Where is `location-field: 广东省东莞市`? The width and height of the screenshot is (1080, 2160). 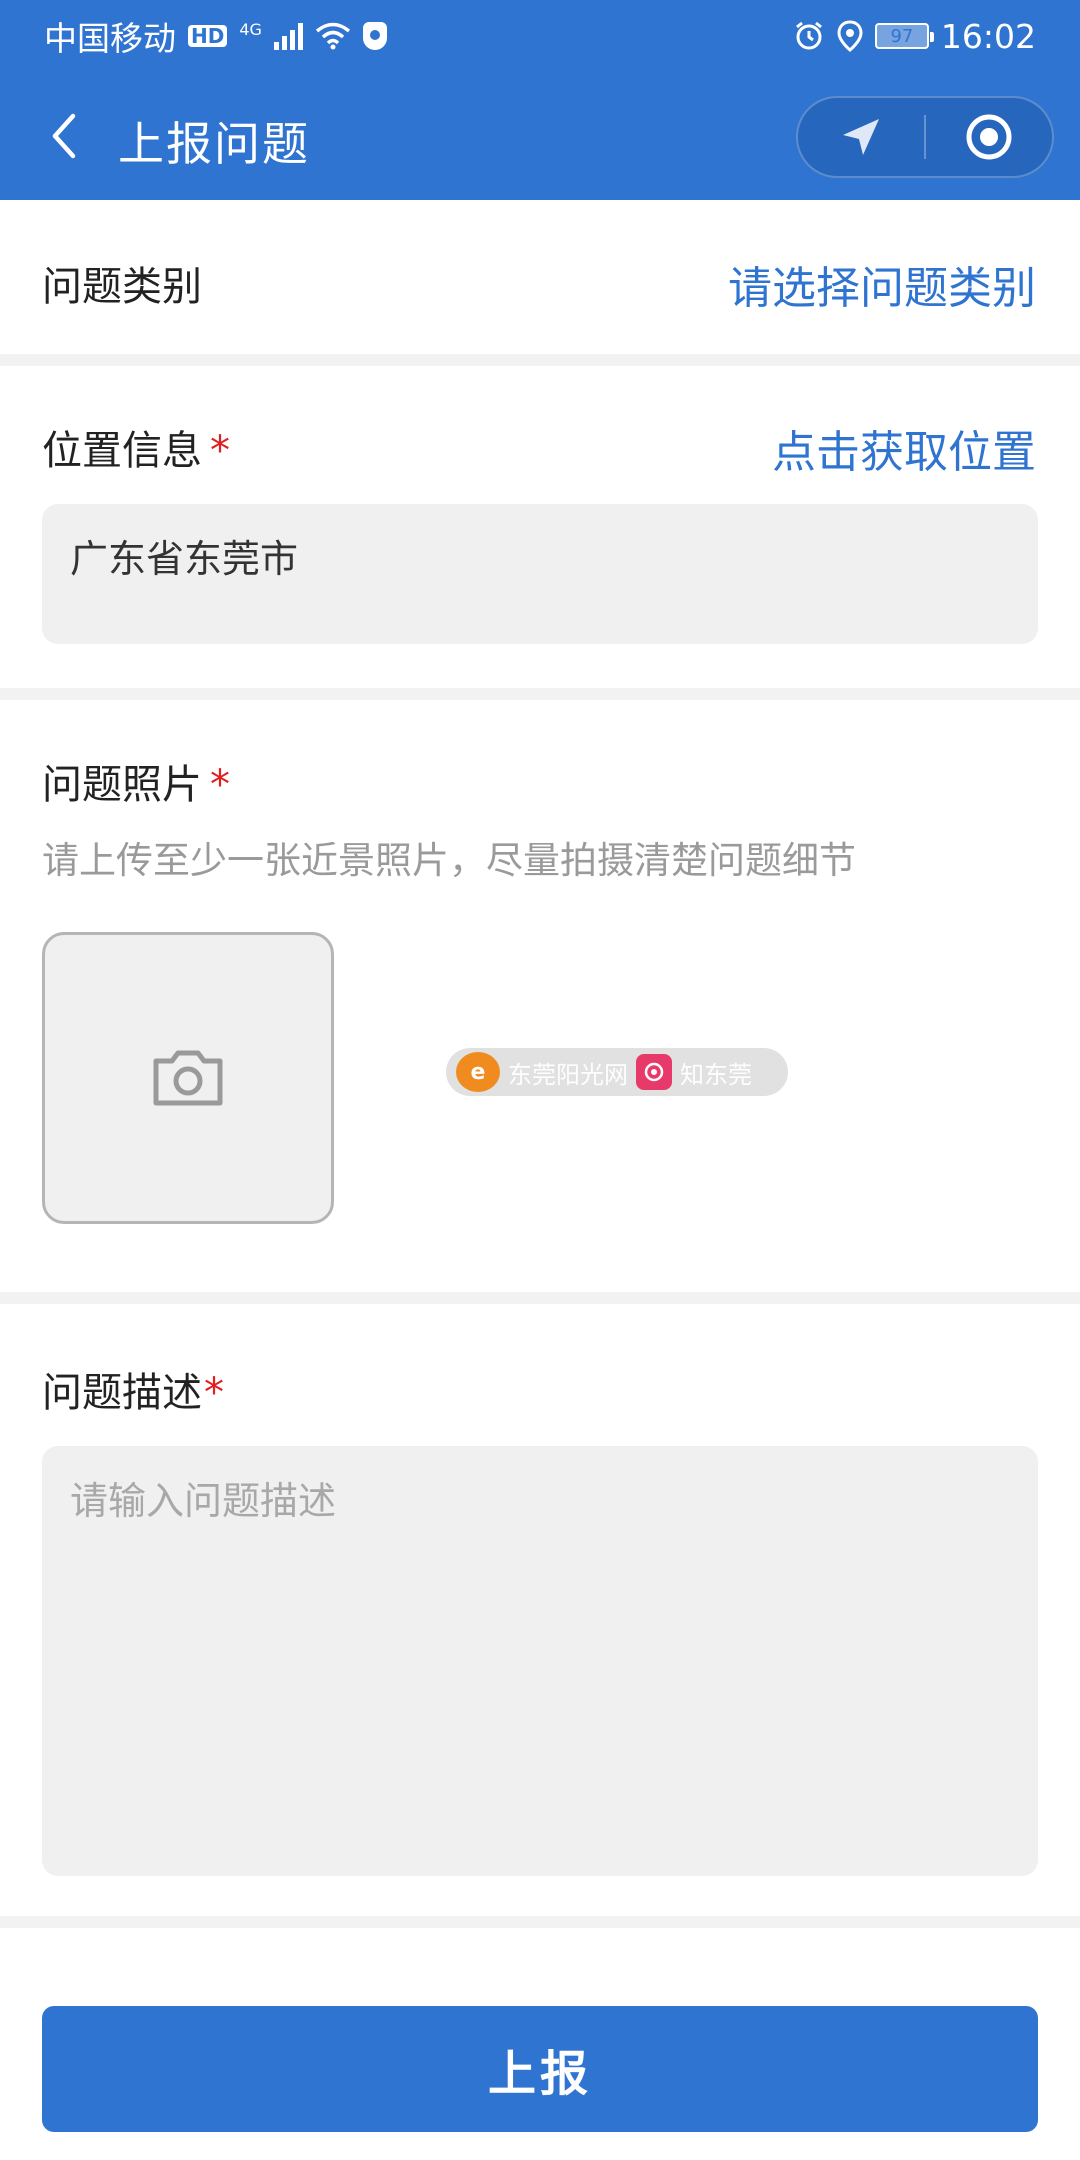
location-field: 广东省东莞市 is located at coordinates (540, 574).